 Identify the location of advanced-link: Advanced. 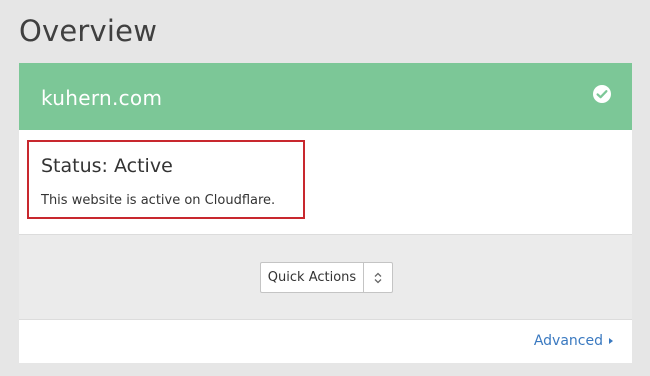
(573, 341).